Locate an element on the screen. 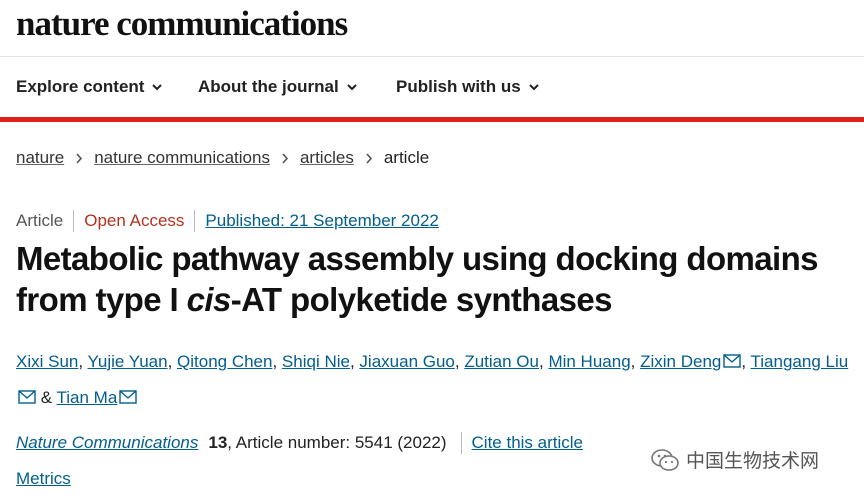 The width and height of the screenshot is (864, 498). breadcrumb-nature: nature is located at coordinates (40, 158).